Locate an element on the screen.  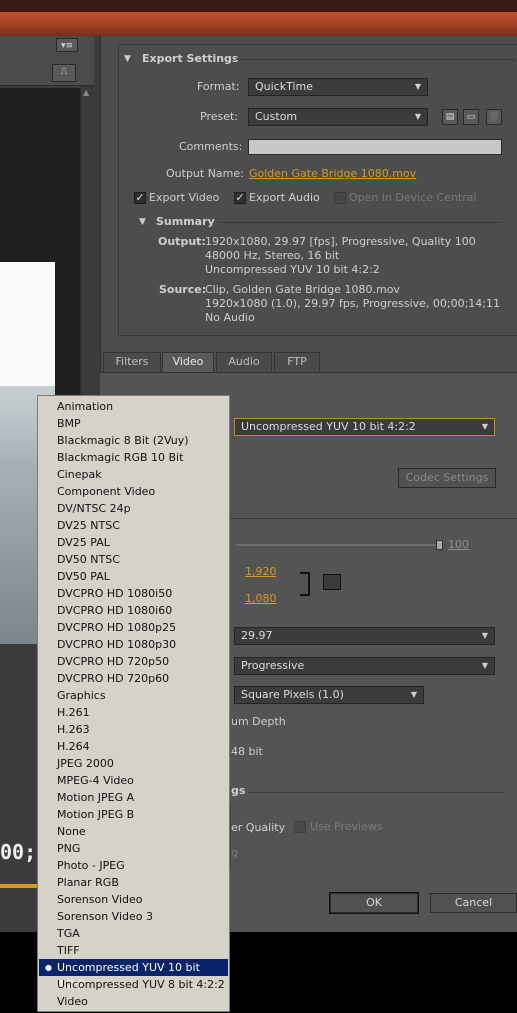
timeline-bar is located at coordinates (20, 886).